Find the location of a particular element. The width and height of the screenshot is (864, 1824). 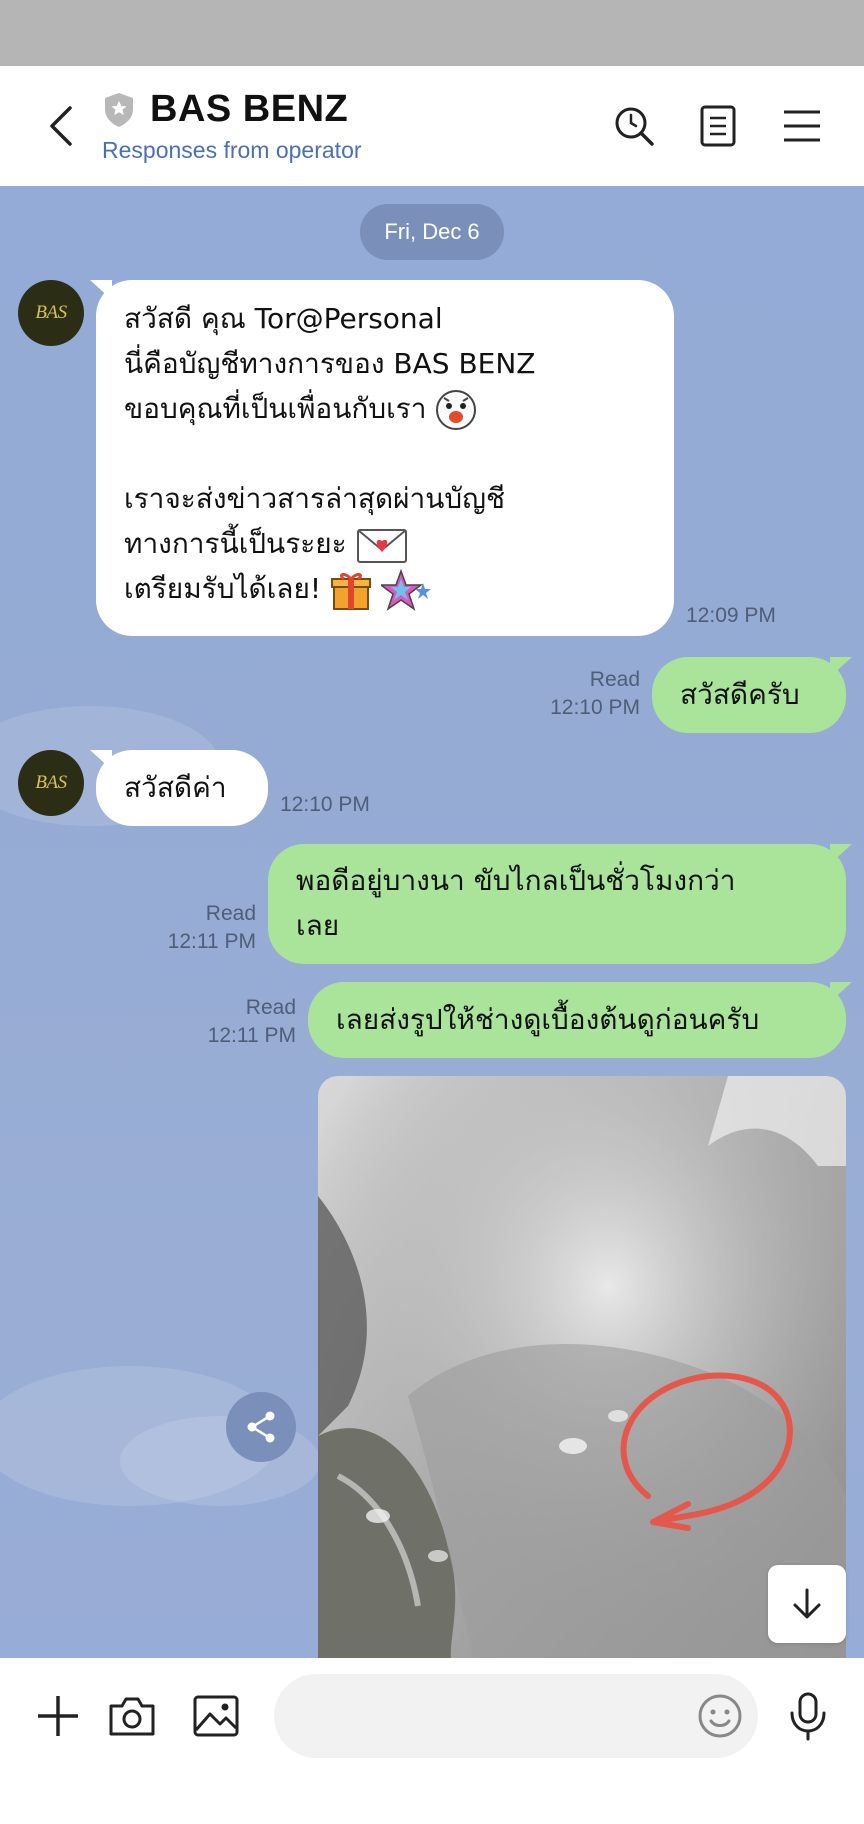

date-separator: Fri, Dec 6 is located at coordinates (432, 232).